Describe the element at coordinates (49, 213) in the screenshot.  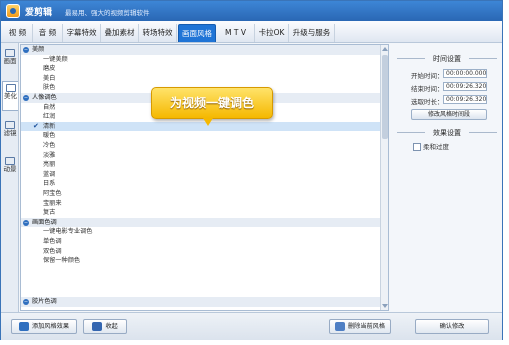
I see `list-item-label: 复古` at that location.